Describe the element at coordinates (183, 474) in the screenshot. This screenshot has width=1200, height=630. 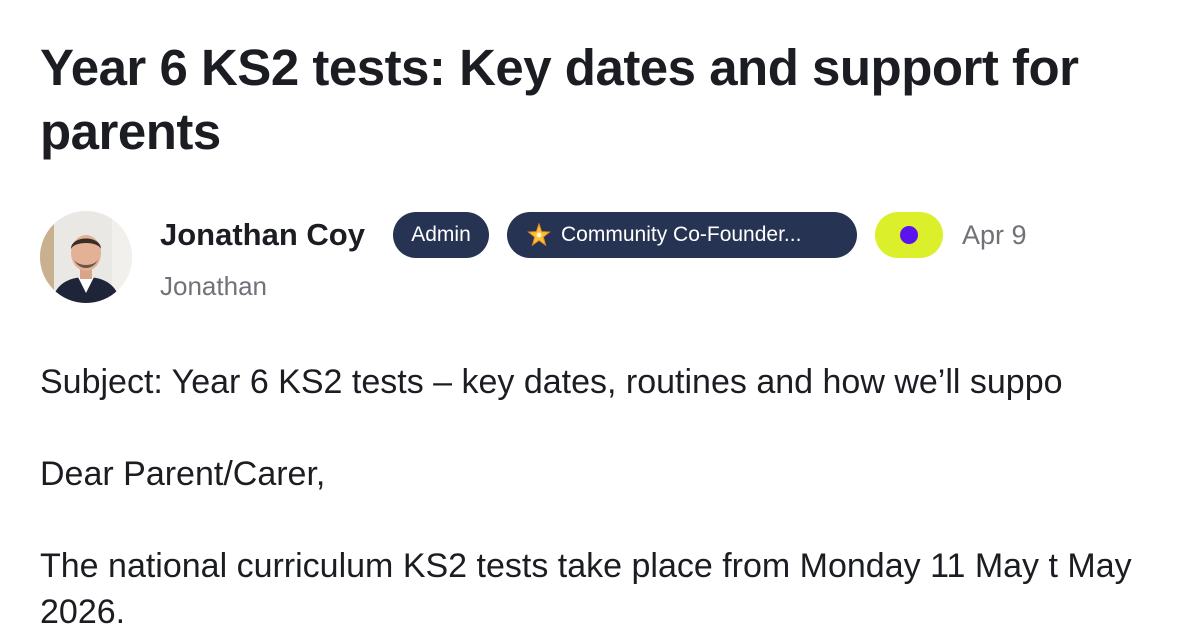
I see `post-greeting: Dear Parent/Carer,` at that location.